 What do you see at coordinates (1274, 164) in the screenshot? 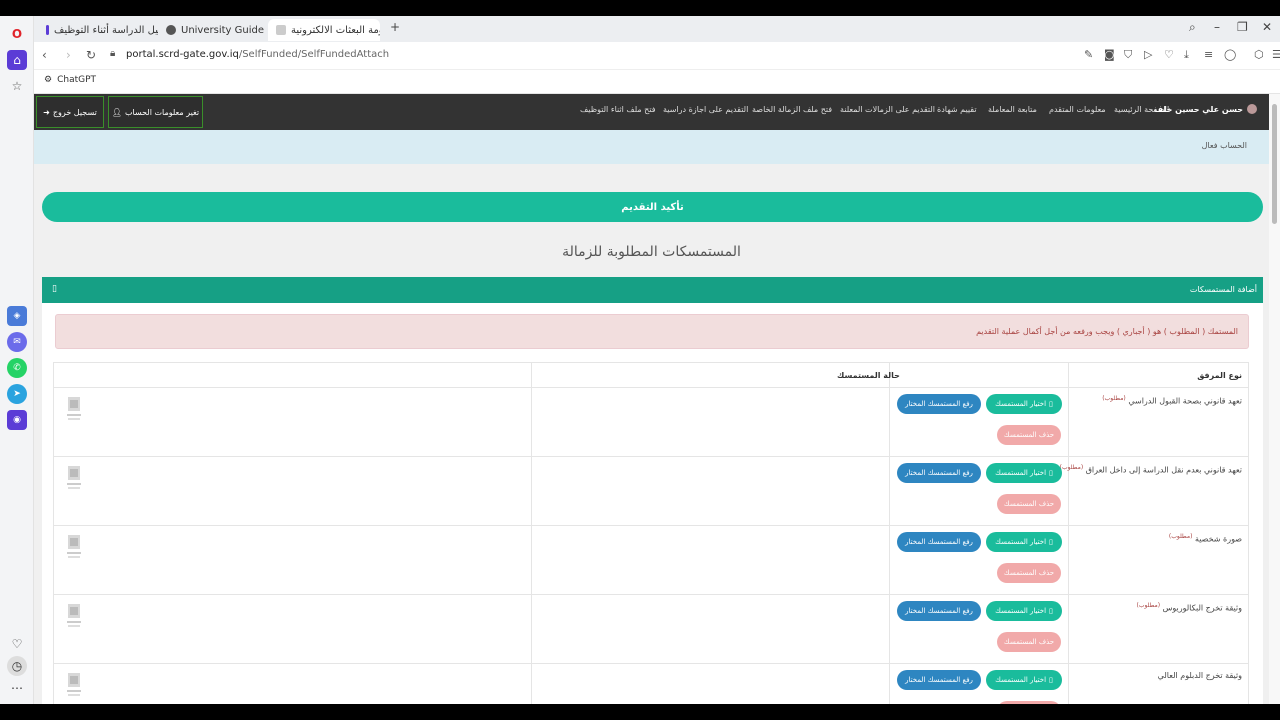
I see `scrollbar-thumb` at bounding box center [1274, 164].